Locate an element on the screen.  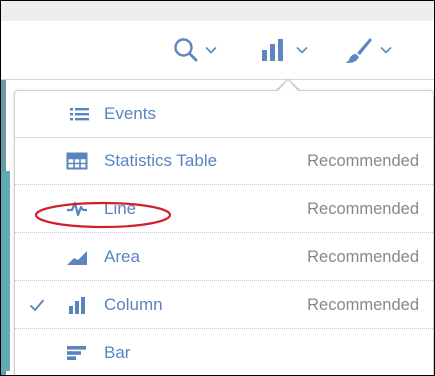
side-panel-accent is located at coordinates (5, 271).